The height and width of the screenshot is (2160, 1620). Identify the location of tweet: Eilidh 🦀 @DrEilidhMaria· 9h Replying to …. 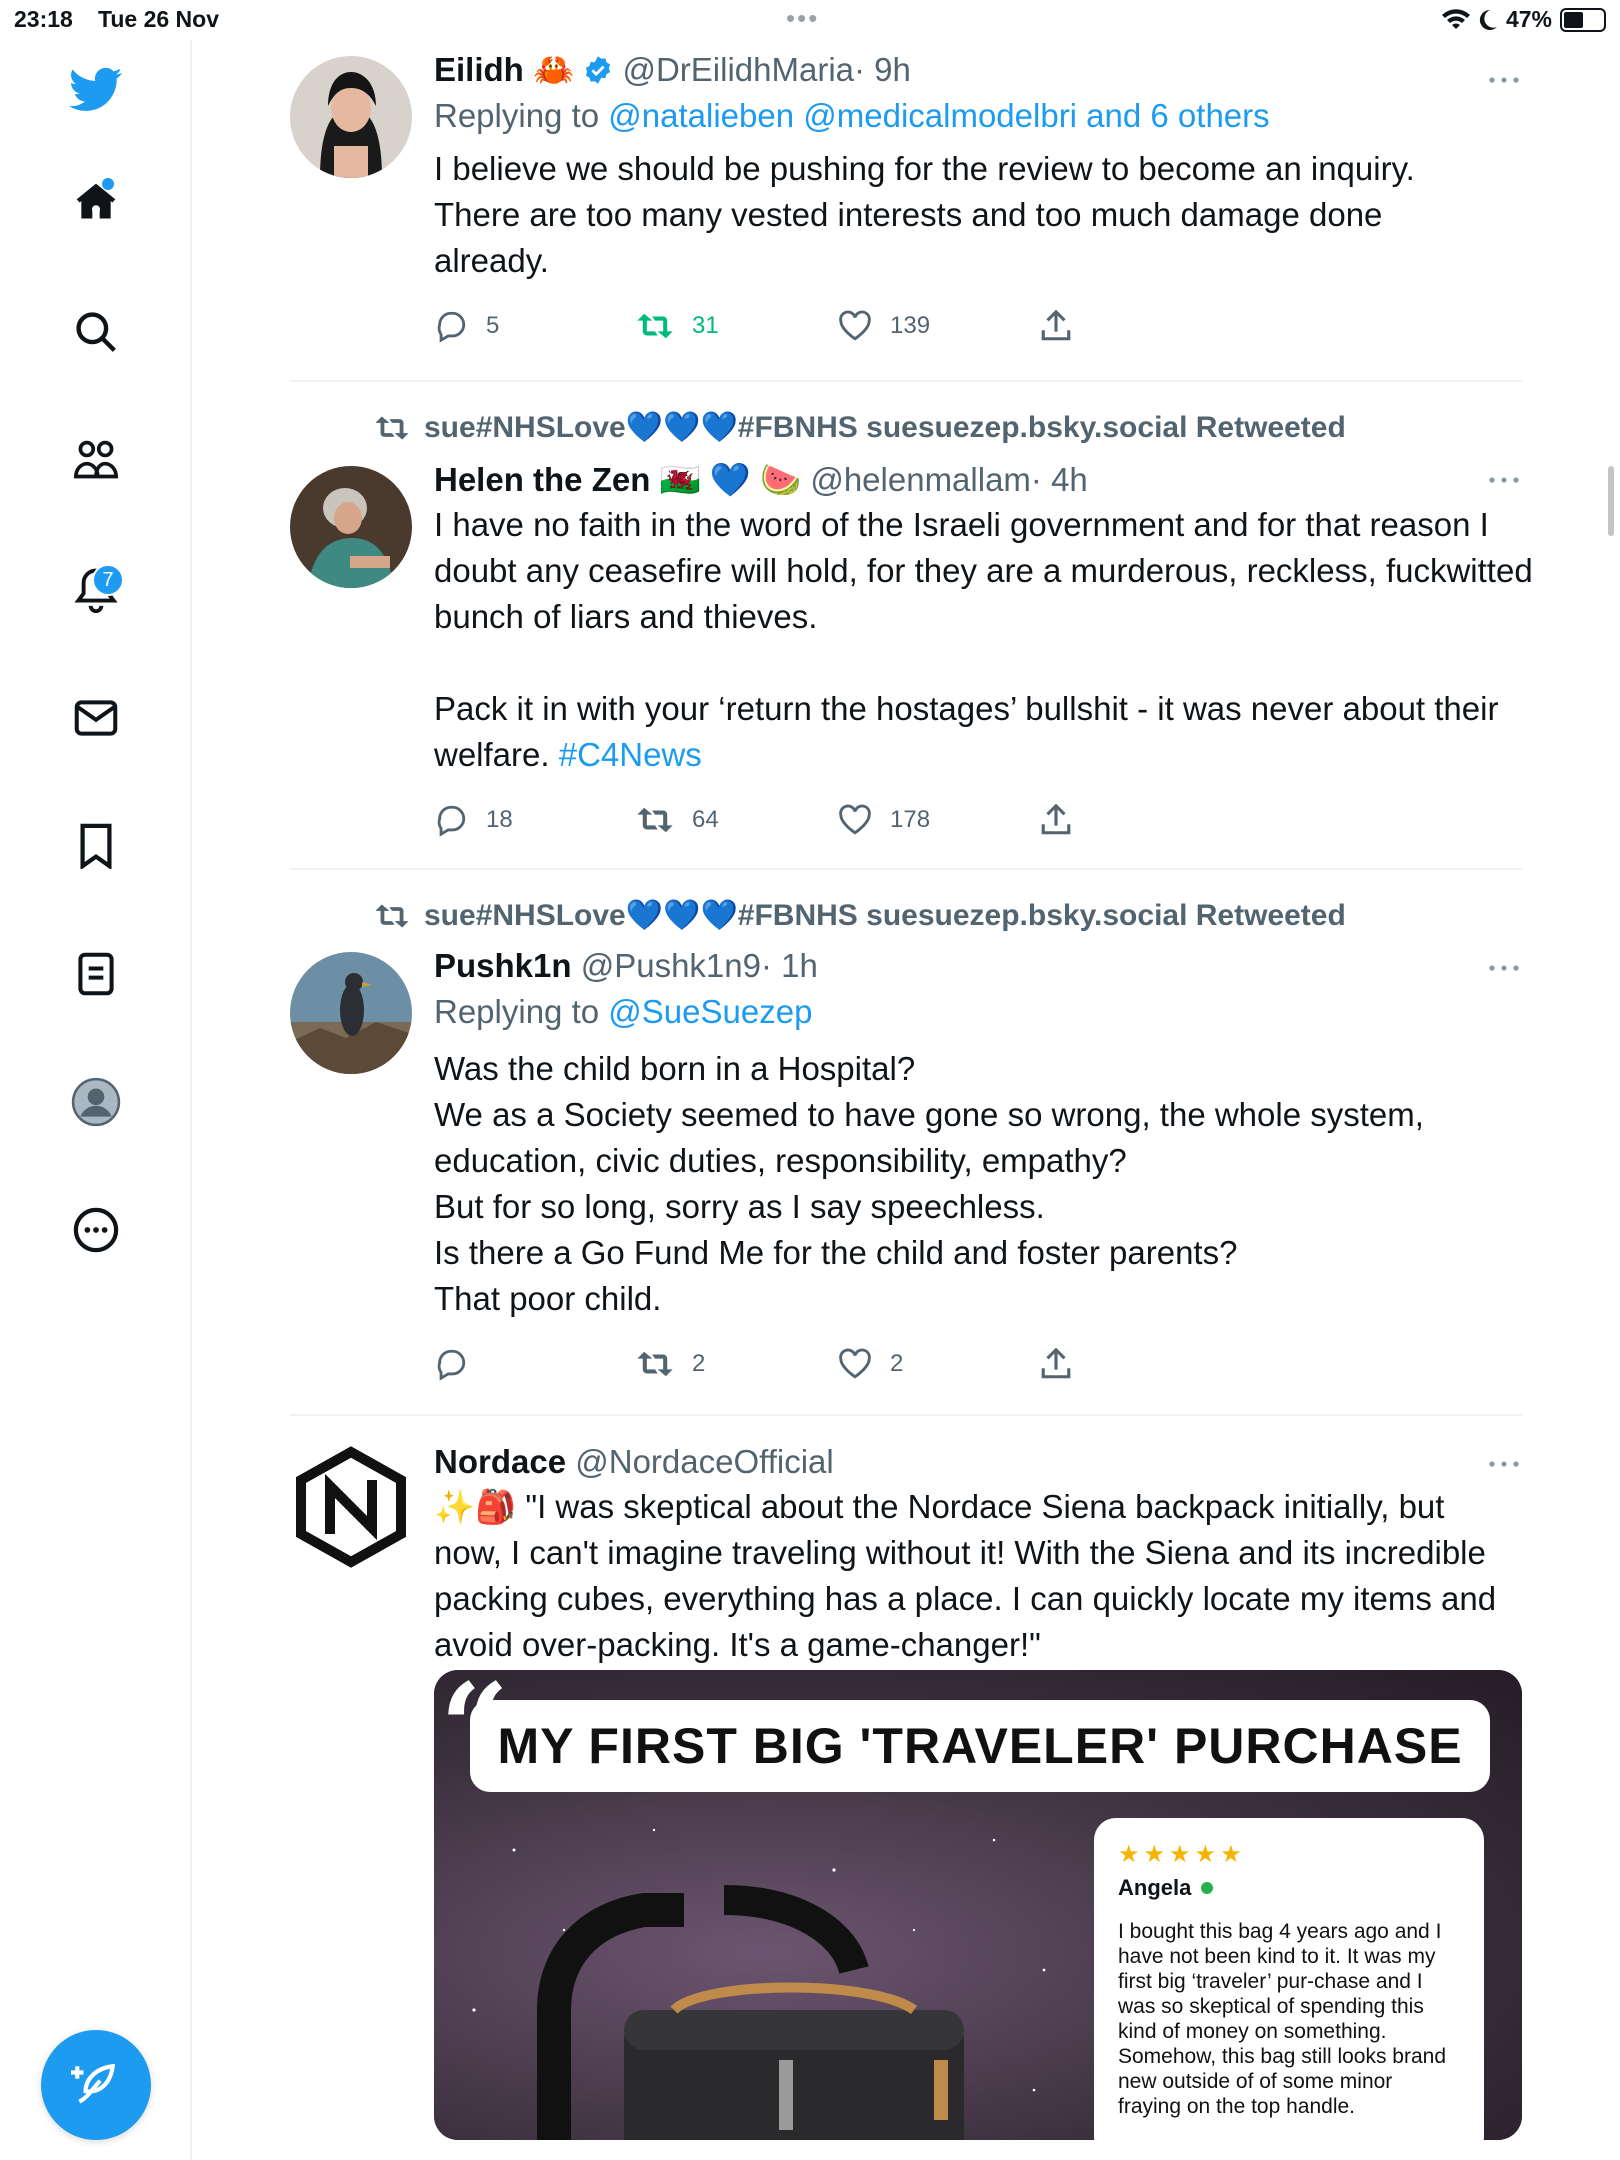
(906, 211).